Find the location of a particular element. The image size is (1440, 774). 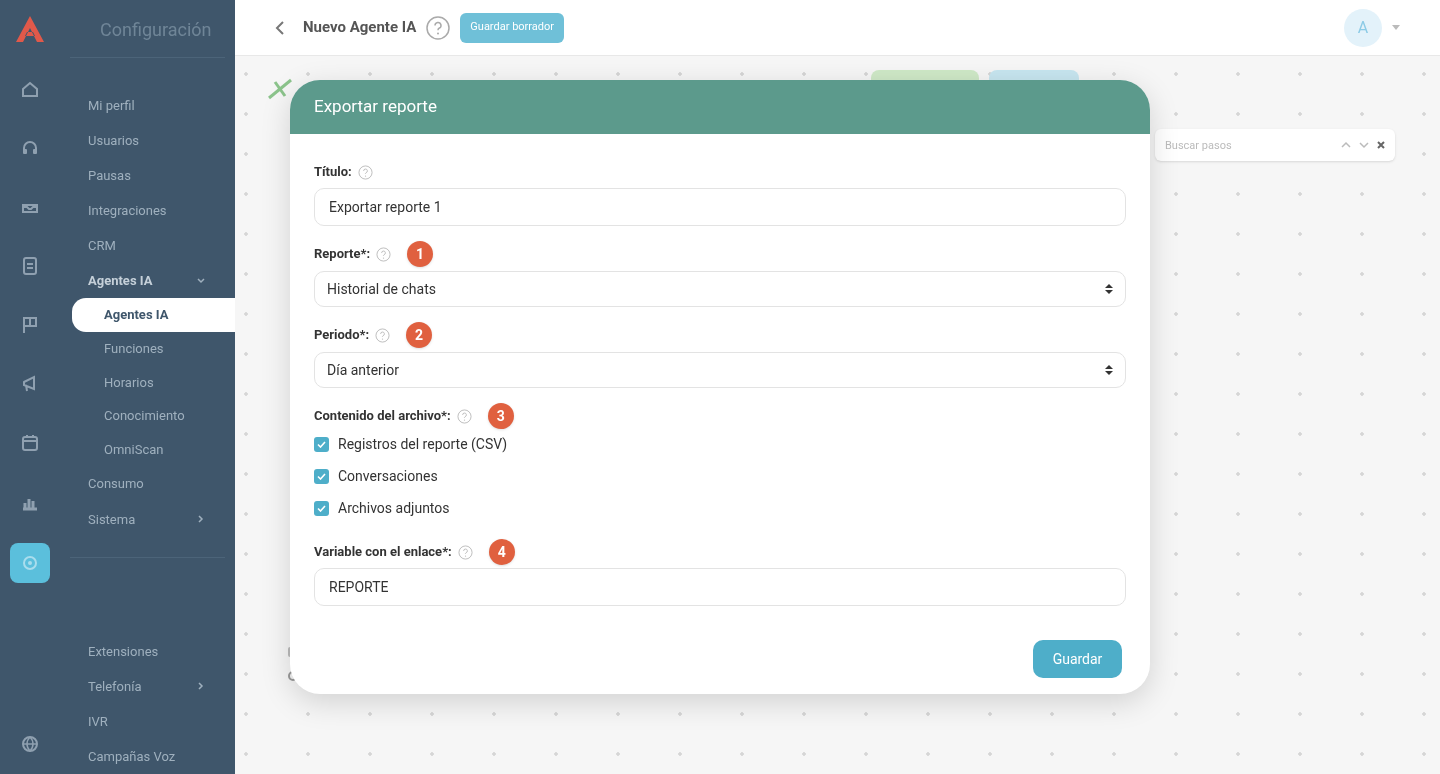

close-icon is located at coordinates (1381, 145).